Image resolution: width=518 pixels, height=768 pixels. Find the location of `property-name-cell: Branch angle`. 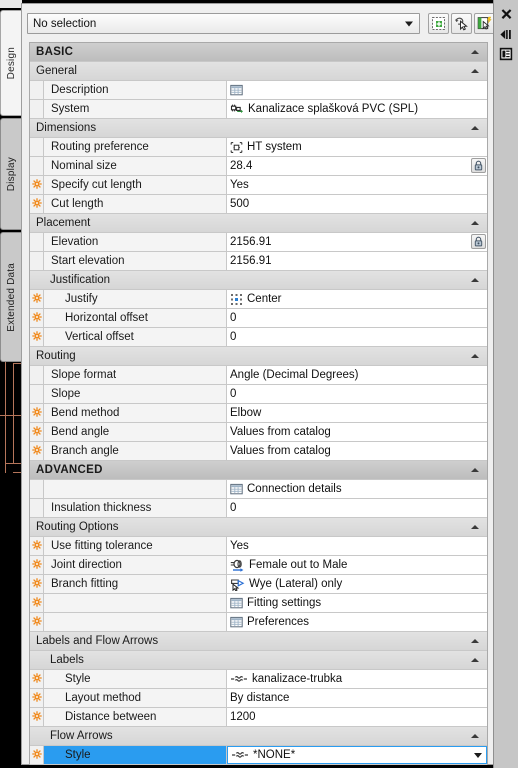

property-name-cell: Branch angle is located at coordinates (135, 451).